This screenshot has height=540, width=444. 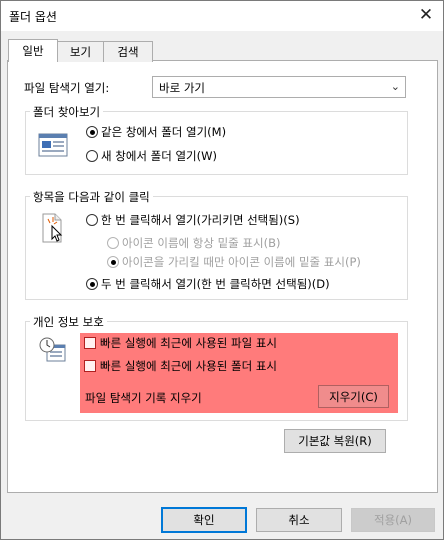 I want to click on cancel-button: 취소, so click(x=299, y=520).